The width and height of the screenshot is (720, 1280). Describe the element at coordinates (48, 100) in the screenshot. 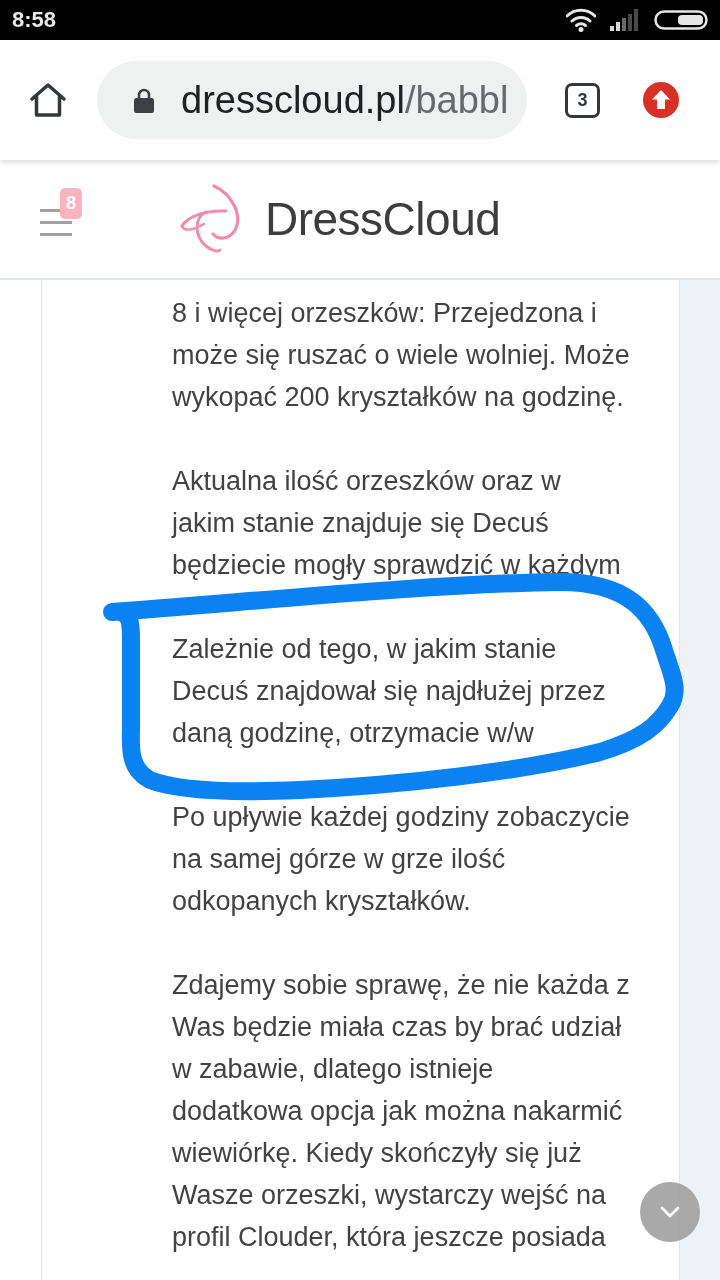

I see `home-icon` at that location.